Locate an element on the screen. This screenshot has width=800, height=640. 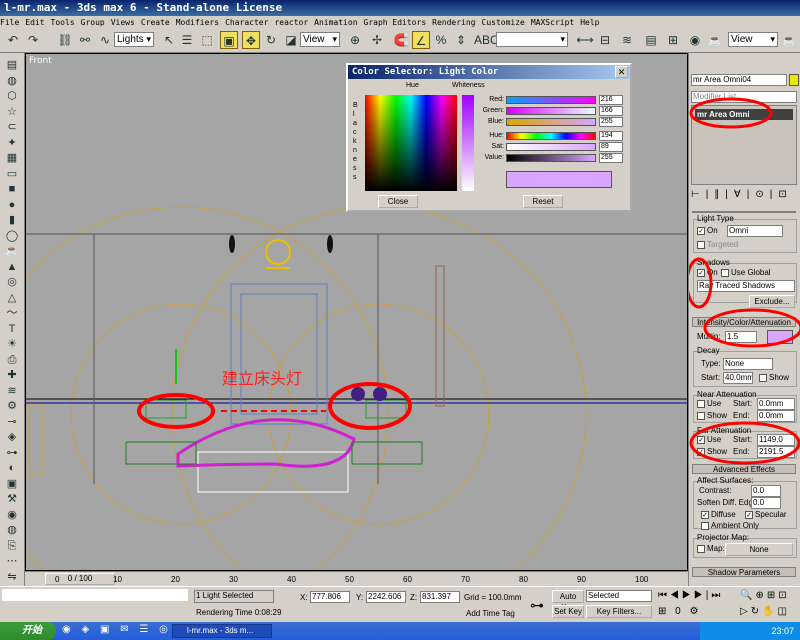
material-icon: ◍ is located at coordinates (12, 530).